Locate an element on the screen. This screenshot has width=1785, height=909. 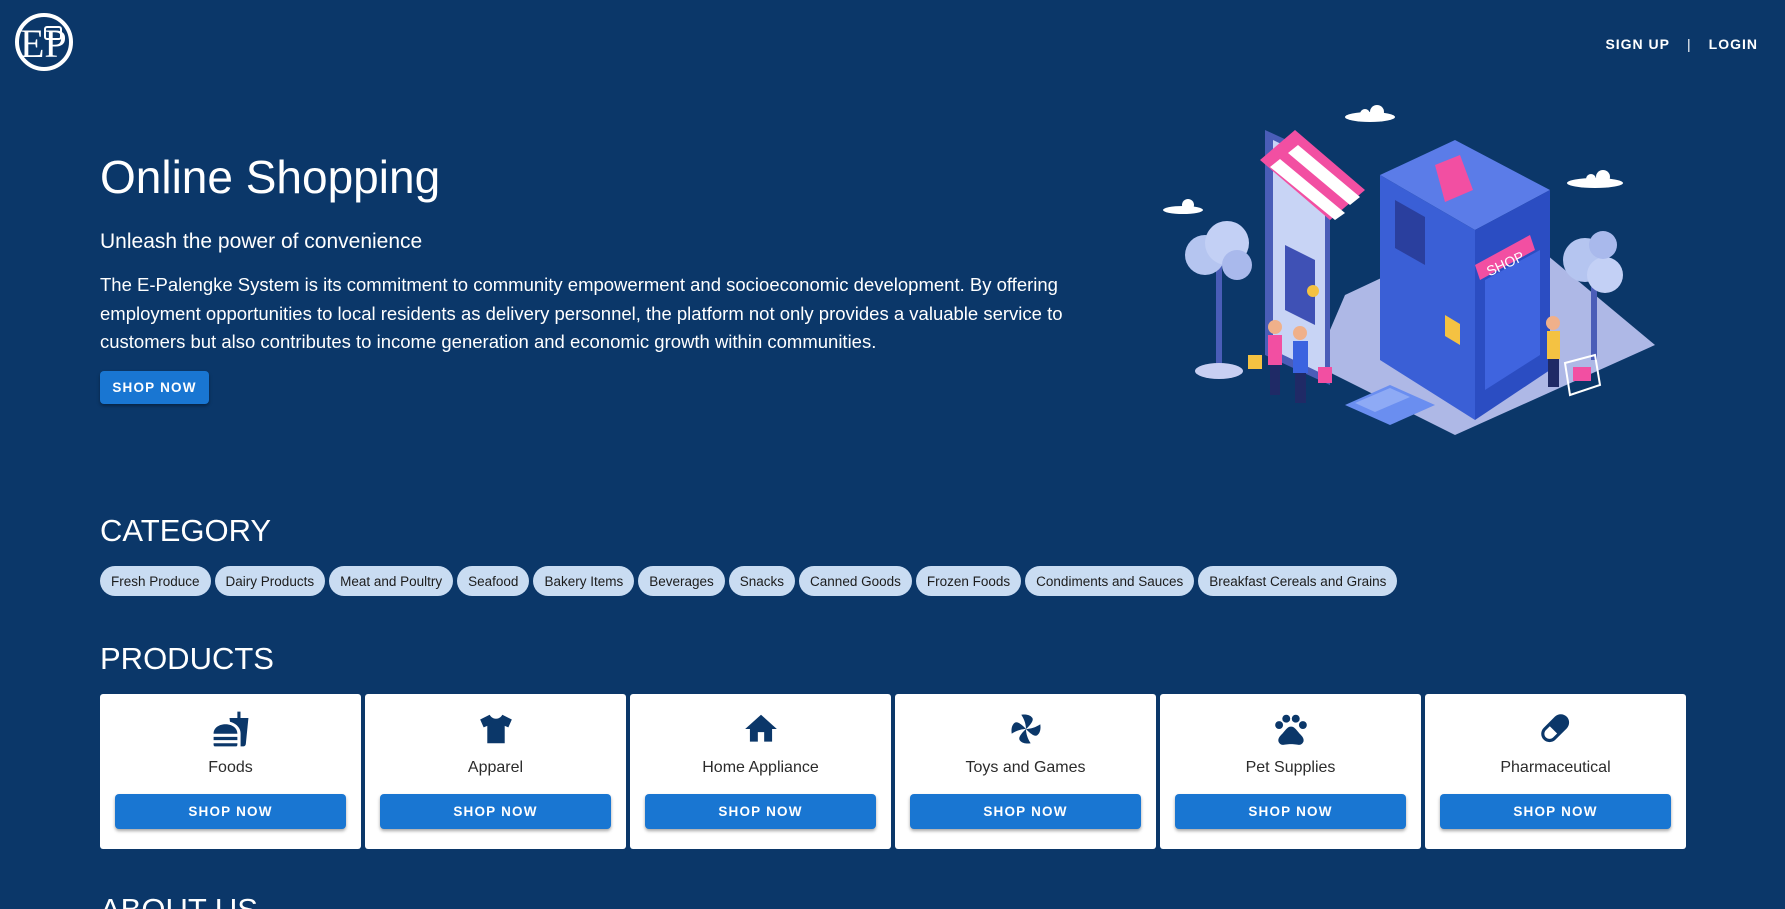
pet-supplies-shop-now-button: SHOP NOW is located at coordinates (1290, 811).